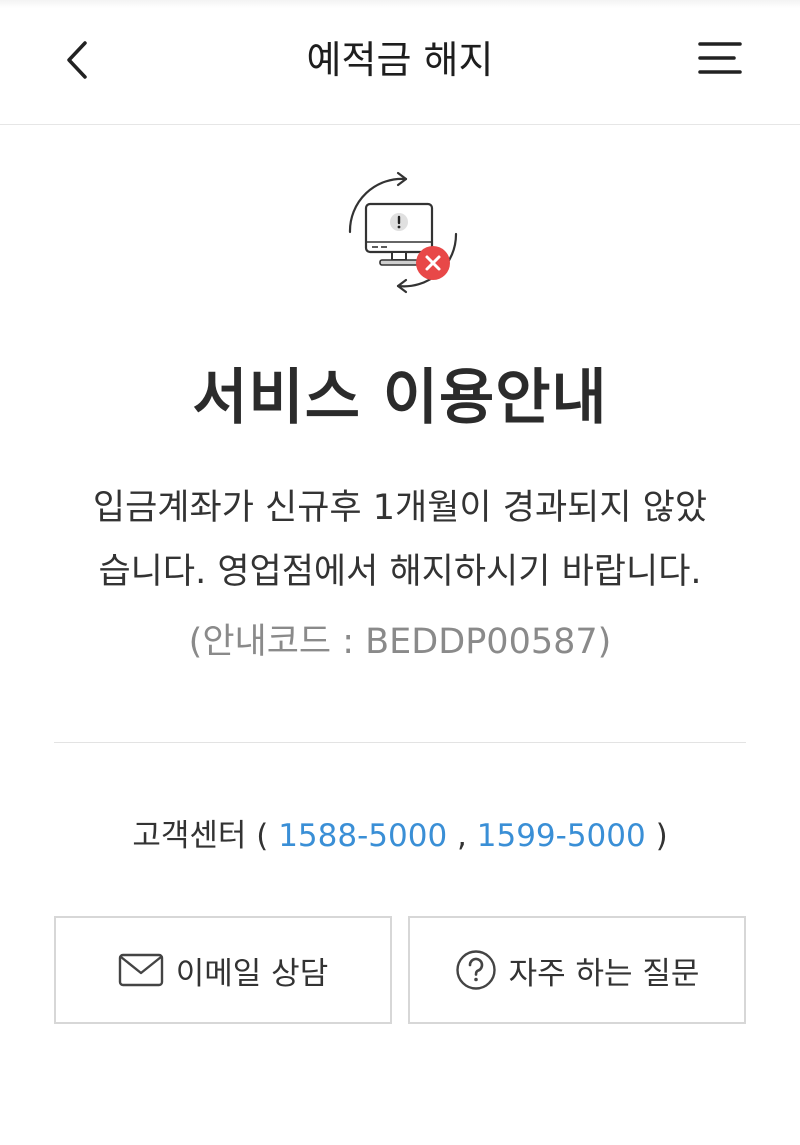  I want to click on email-consult-label: 이메일 상담, so click(252, 973).